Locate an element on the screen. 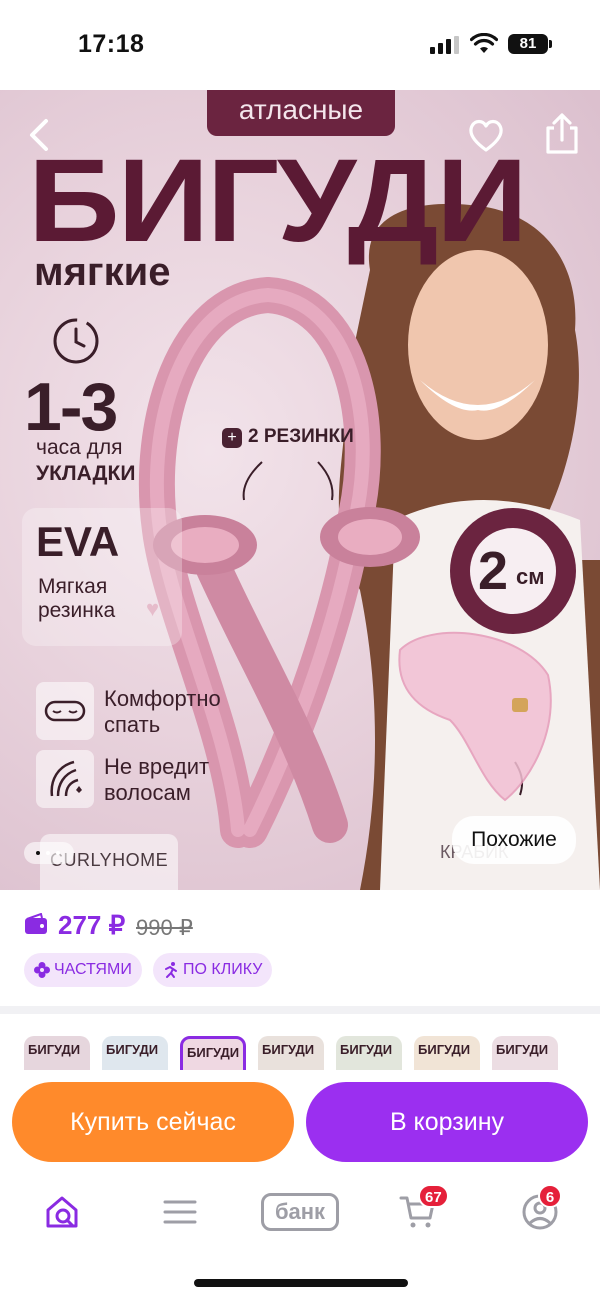  add-to-cart-button: В корзину is located at coordinates (447, 1122).